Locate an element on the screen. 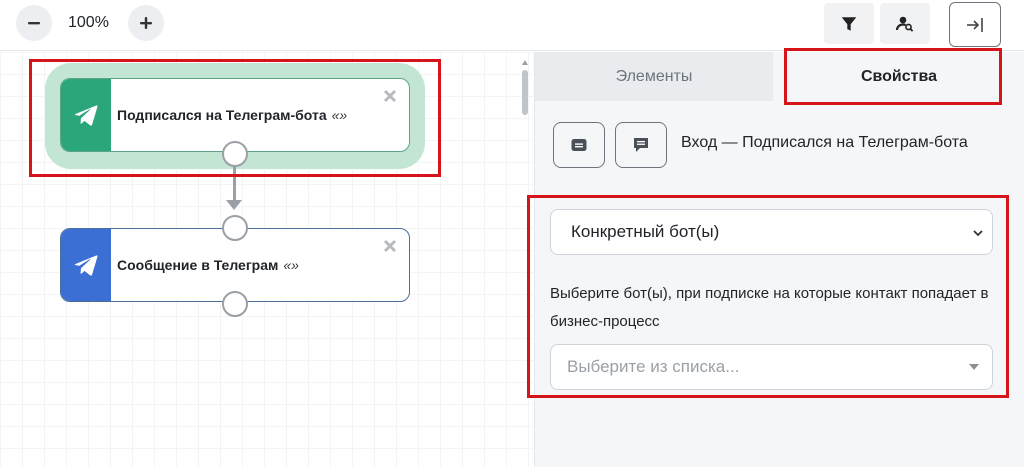 This screenshot has width=1024, height=467. arrow-to-right-icon is located at coordinates (975, 24).